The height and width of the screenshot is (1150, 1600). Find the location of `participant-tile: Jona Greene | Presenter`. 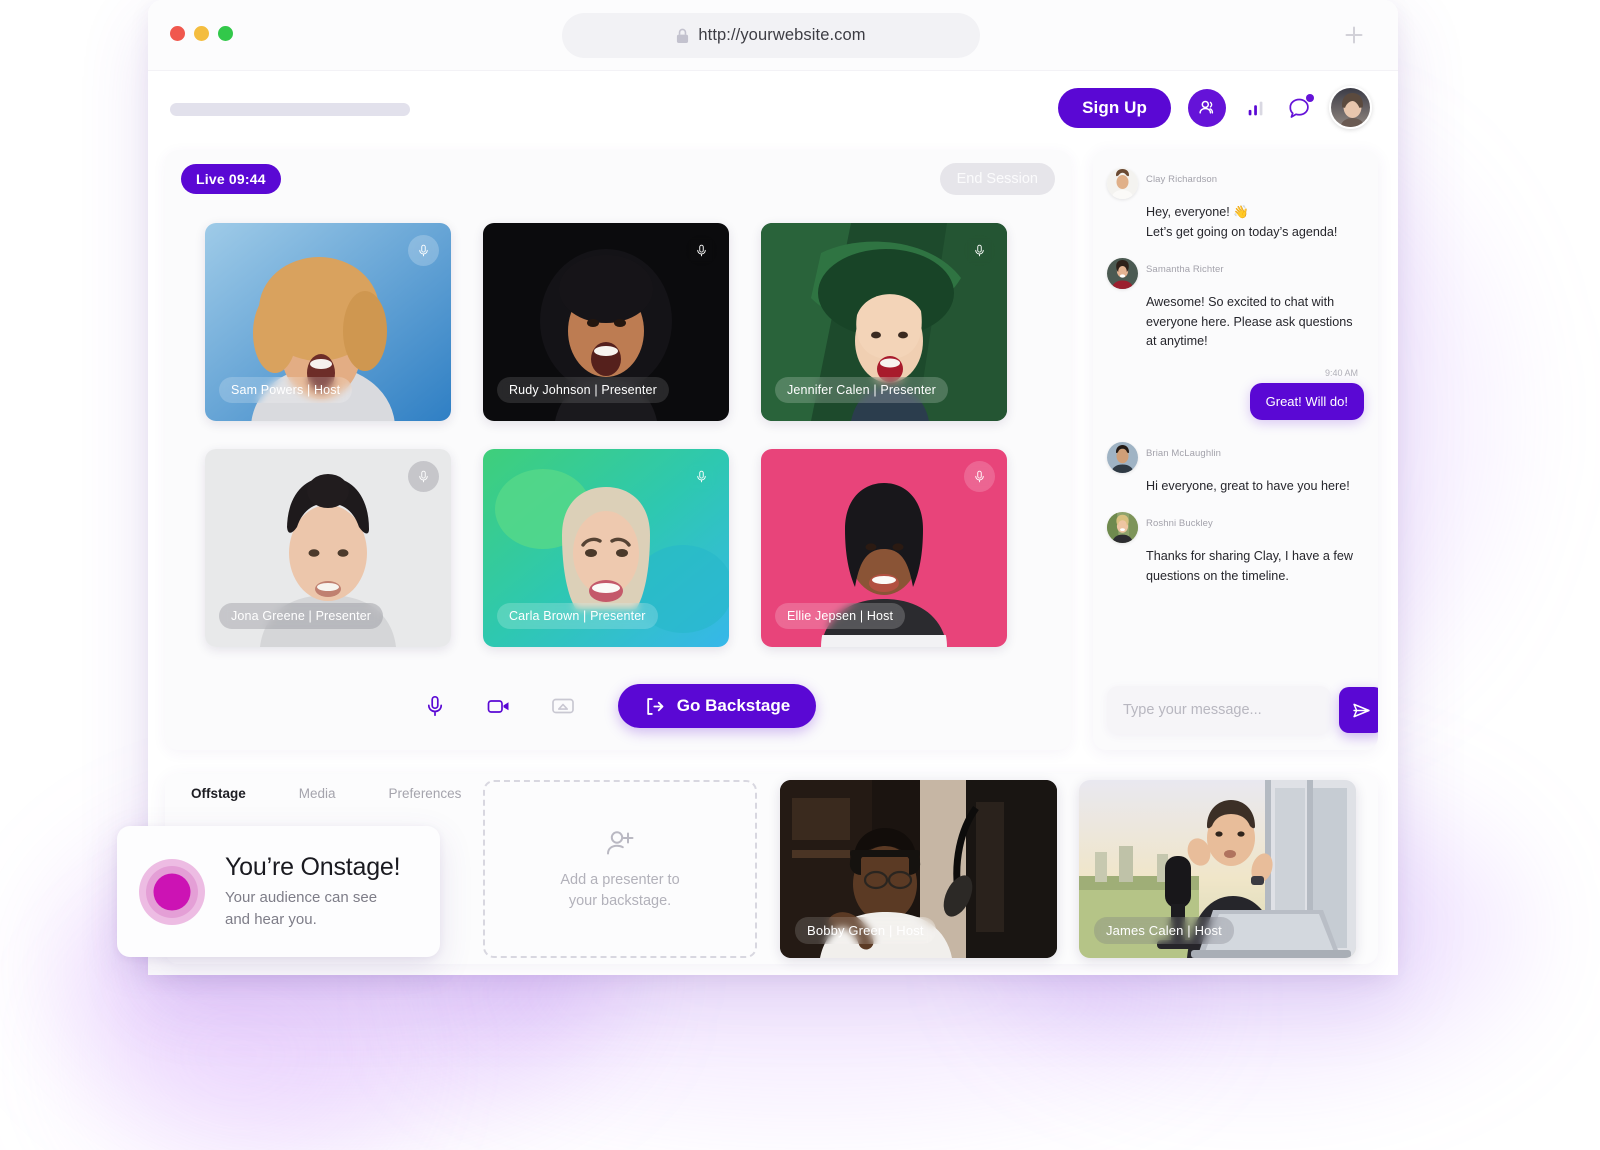

participant-tile: Jona Greene | Presenter is located at coordinates (328, 548).